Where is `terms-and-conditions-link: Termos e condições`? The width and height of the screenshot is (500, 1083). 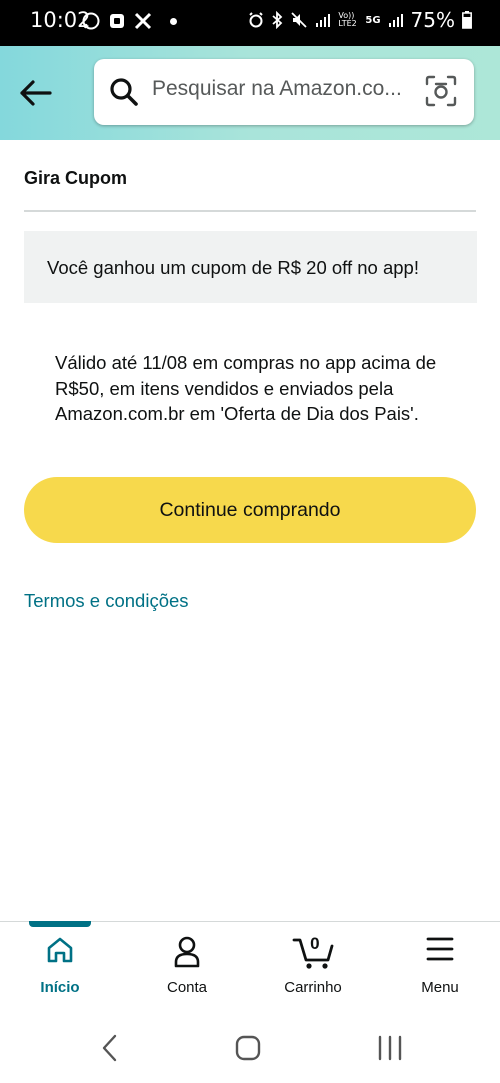 terms-and-conditions-link: Termos e condições is located at coordinates (106, 601).